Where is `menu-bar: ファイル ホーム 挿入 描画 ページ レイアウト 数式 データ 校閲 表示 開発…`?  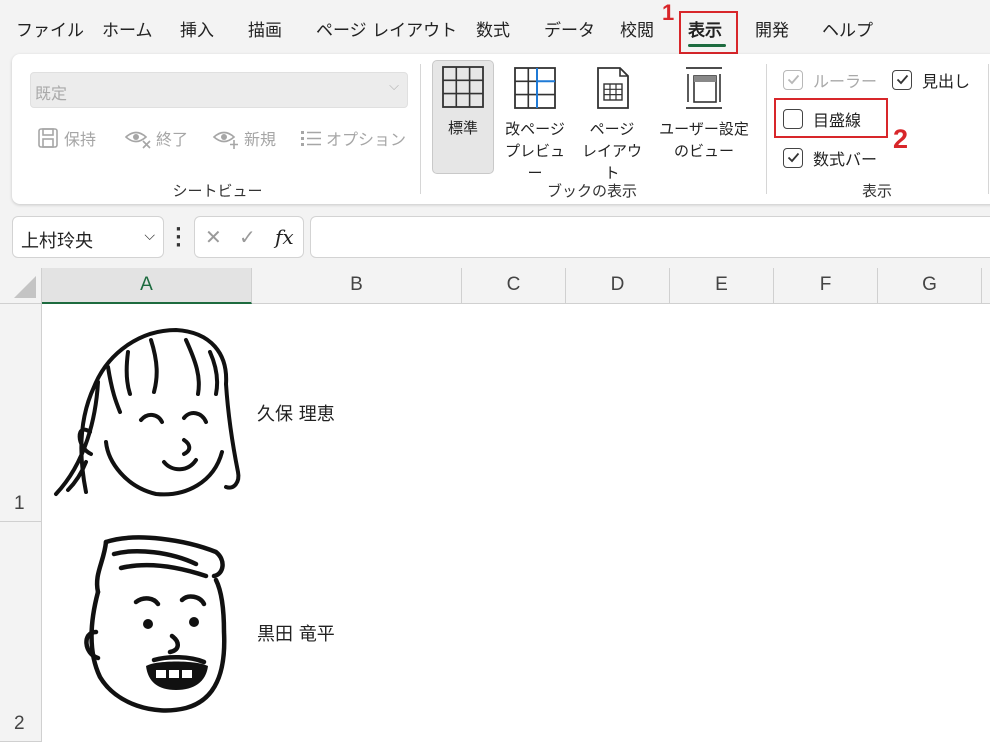
menu-bar: ファイル ホーム 挿入 描画 ページ レイアウト 数式 データ 校閲 表示 開発… is located at coordinates (495, 28).